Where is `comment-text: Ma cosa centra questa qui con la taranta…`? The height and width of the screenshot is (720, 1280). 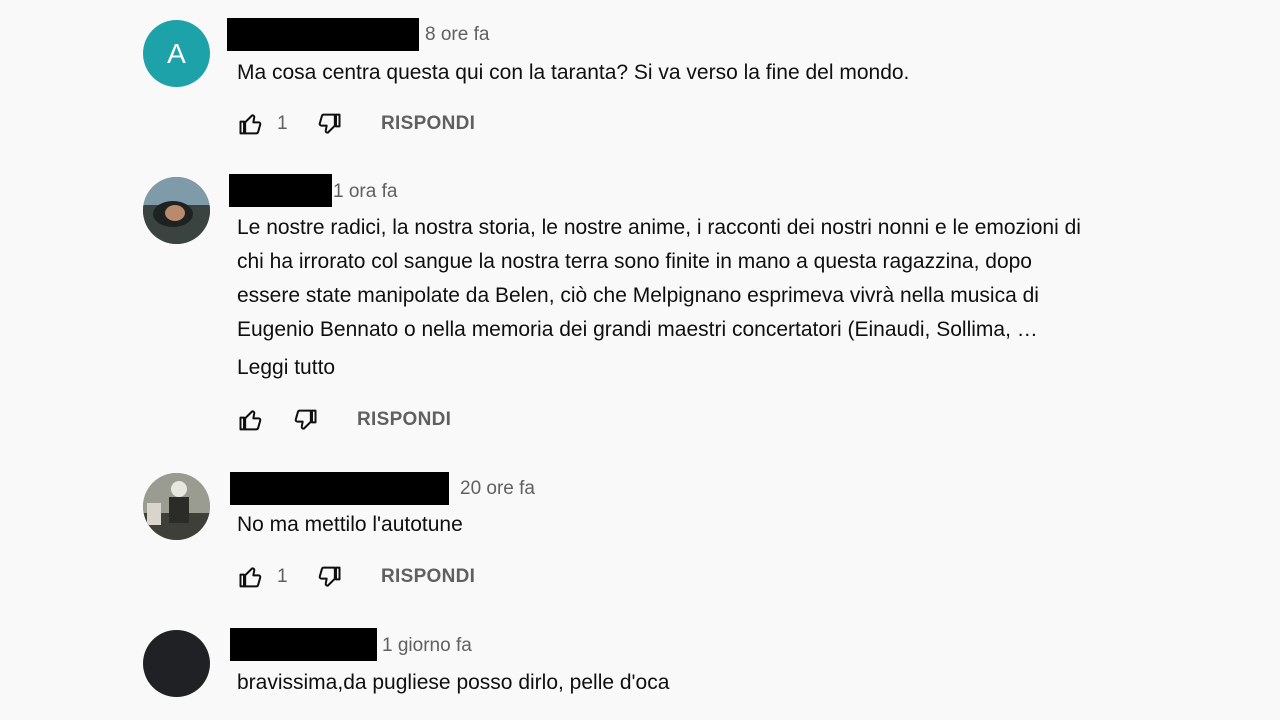 comment-text: Ma cosa centra questa qui con la taranta… is located at coordinates (573, 73).